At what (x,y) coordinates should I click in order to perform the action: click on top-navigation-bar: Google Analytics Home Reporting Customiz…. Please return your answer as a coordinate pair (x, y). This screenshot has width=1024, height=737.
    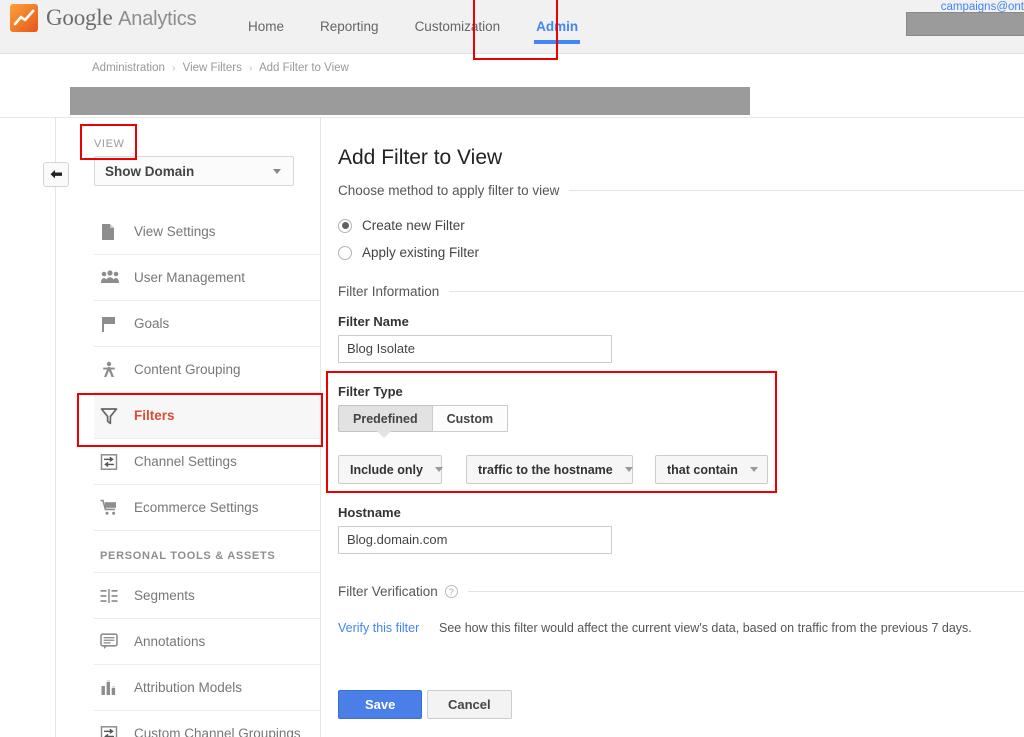
    Looking at the image, I should click on (512, 27).